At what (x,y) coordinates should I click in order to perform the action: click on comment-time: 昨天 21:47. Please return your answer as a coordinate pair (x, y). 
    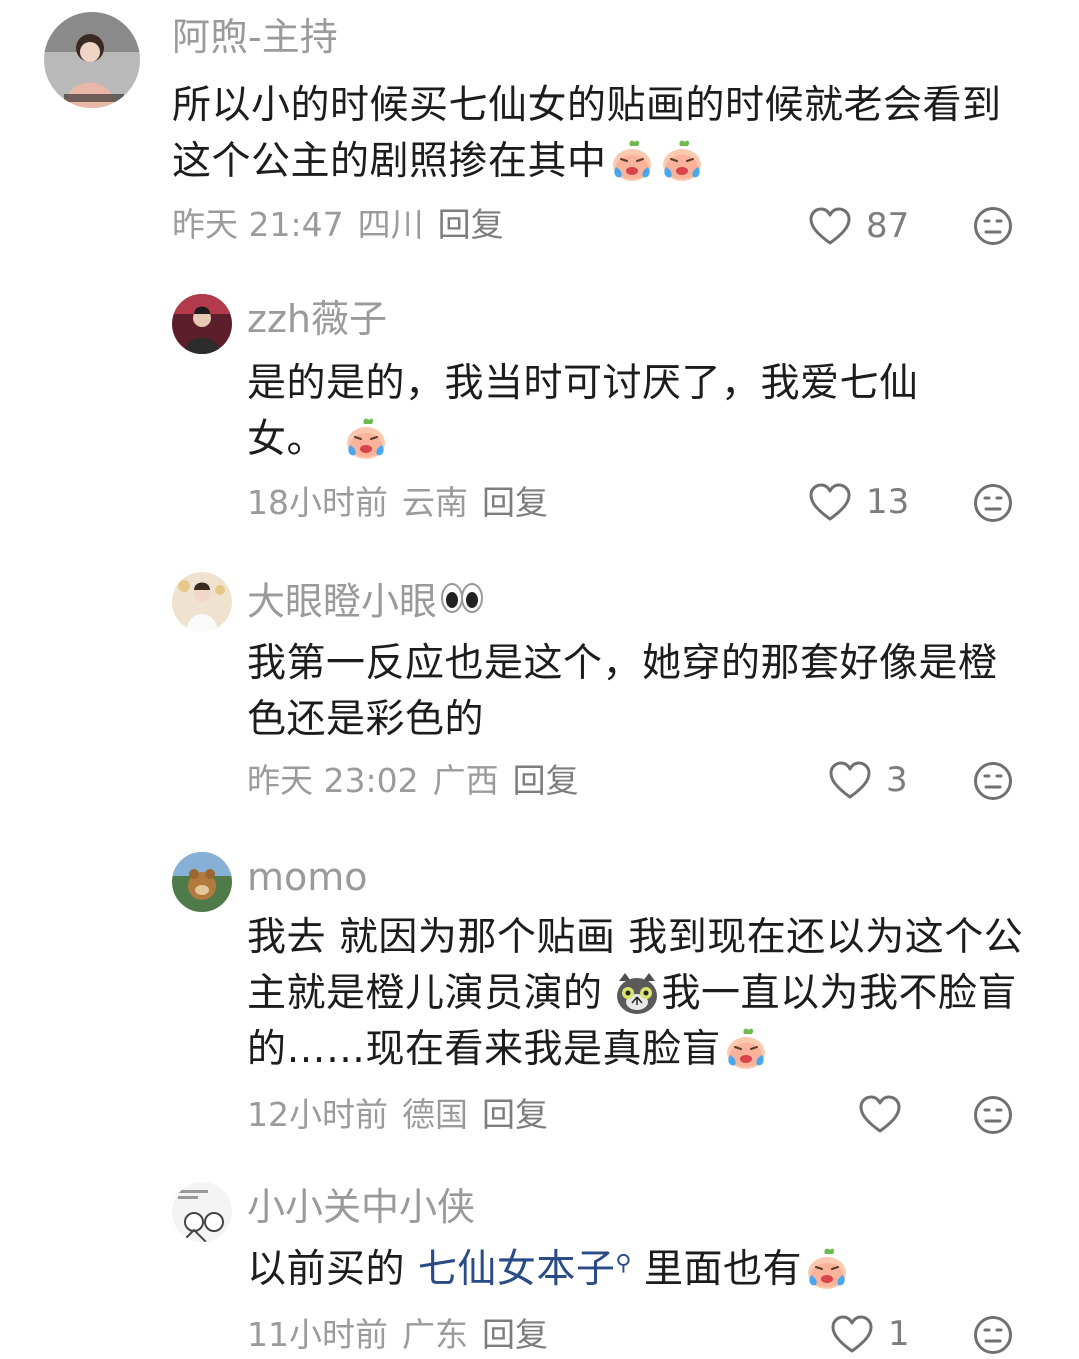
    Looking at the image, I should click on (258, 224).